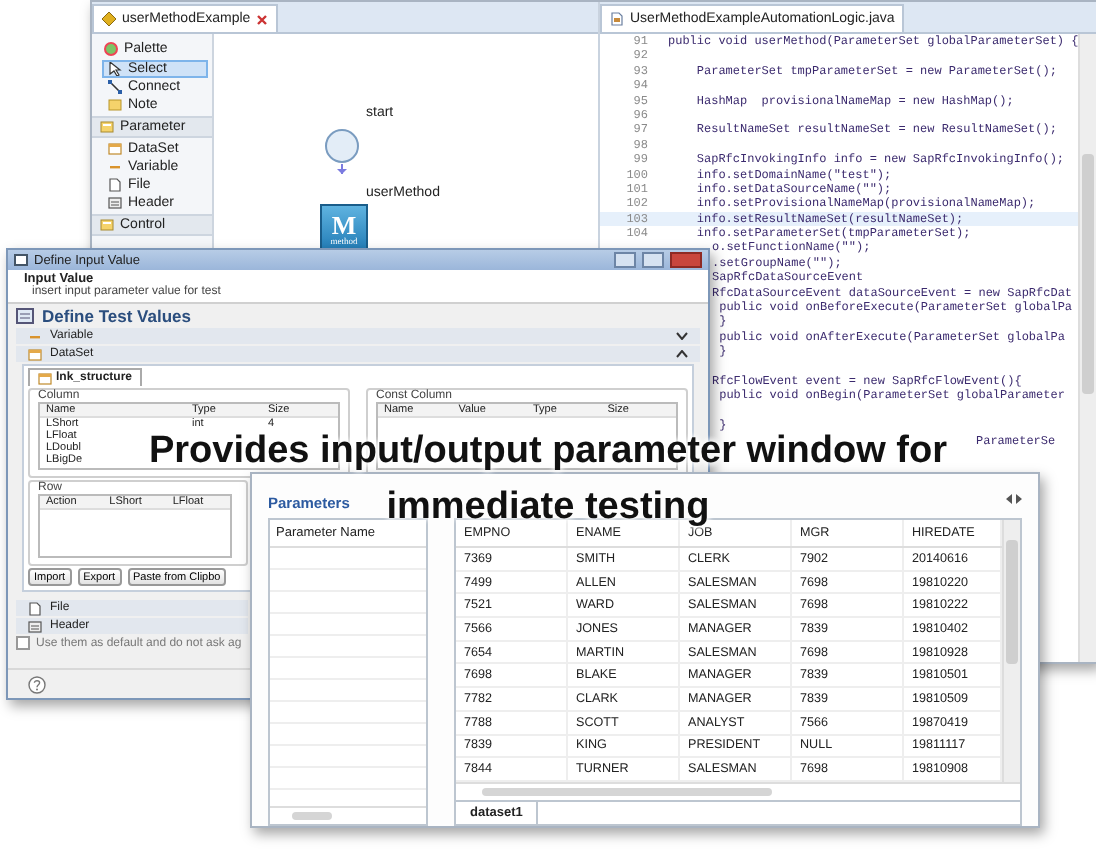  I want to click on select-icon, so click(115, 69).